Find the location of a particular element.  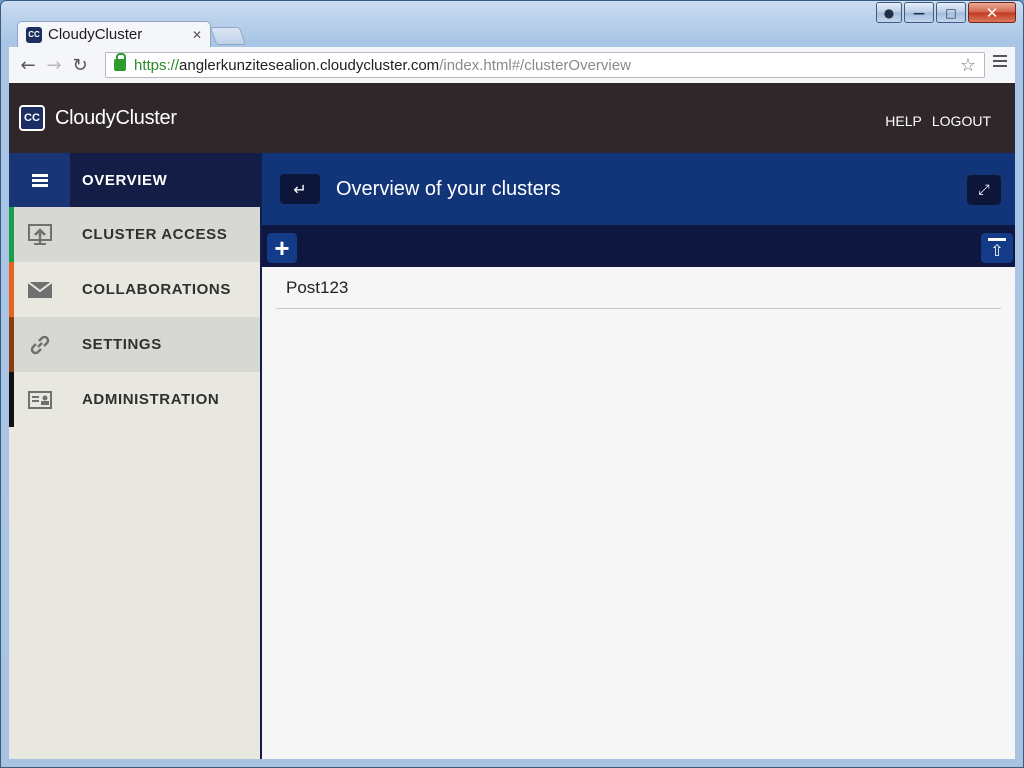

expand-icon: ⤢ is located at coordinates (984, 190).